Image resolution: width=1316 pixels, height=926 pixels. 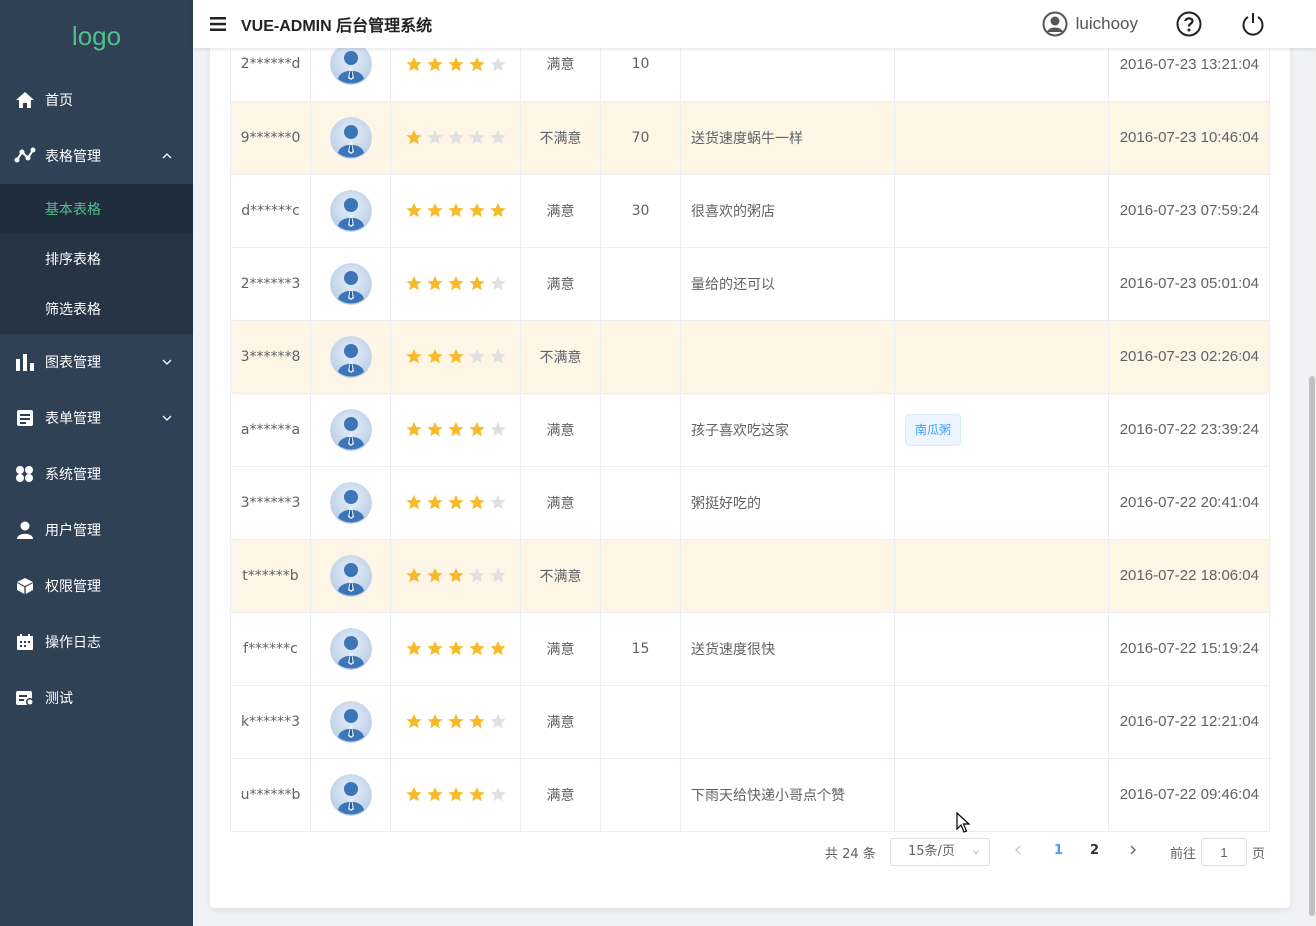 I want to click on sidebar-item-permission-management: 权限管理, so click(x=96, y=586).